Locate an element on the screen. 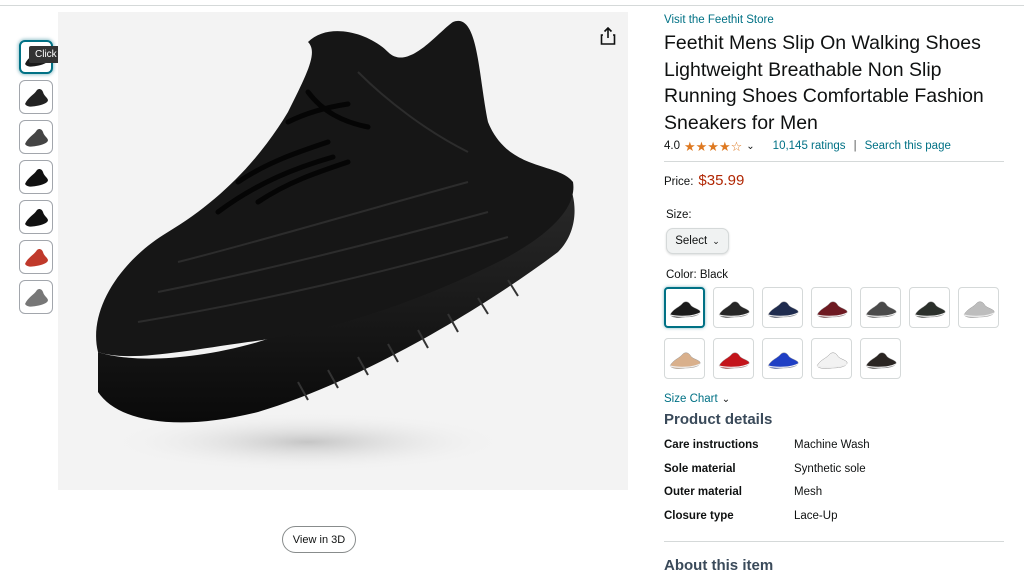 This screenshot has width=1024, height=582. size-dropdown: Select ⌄ is located at coordinates (697, 241).